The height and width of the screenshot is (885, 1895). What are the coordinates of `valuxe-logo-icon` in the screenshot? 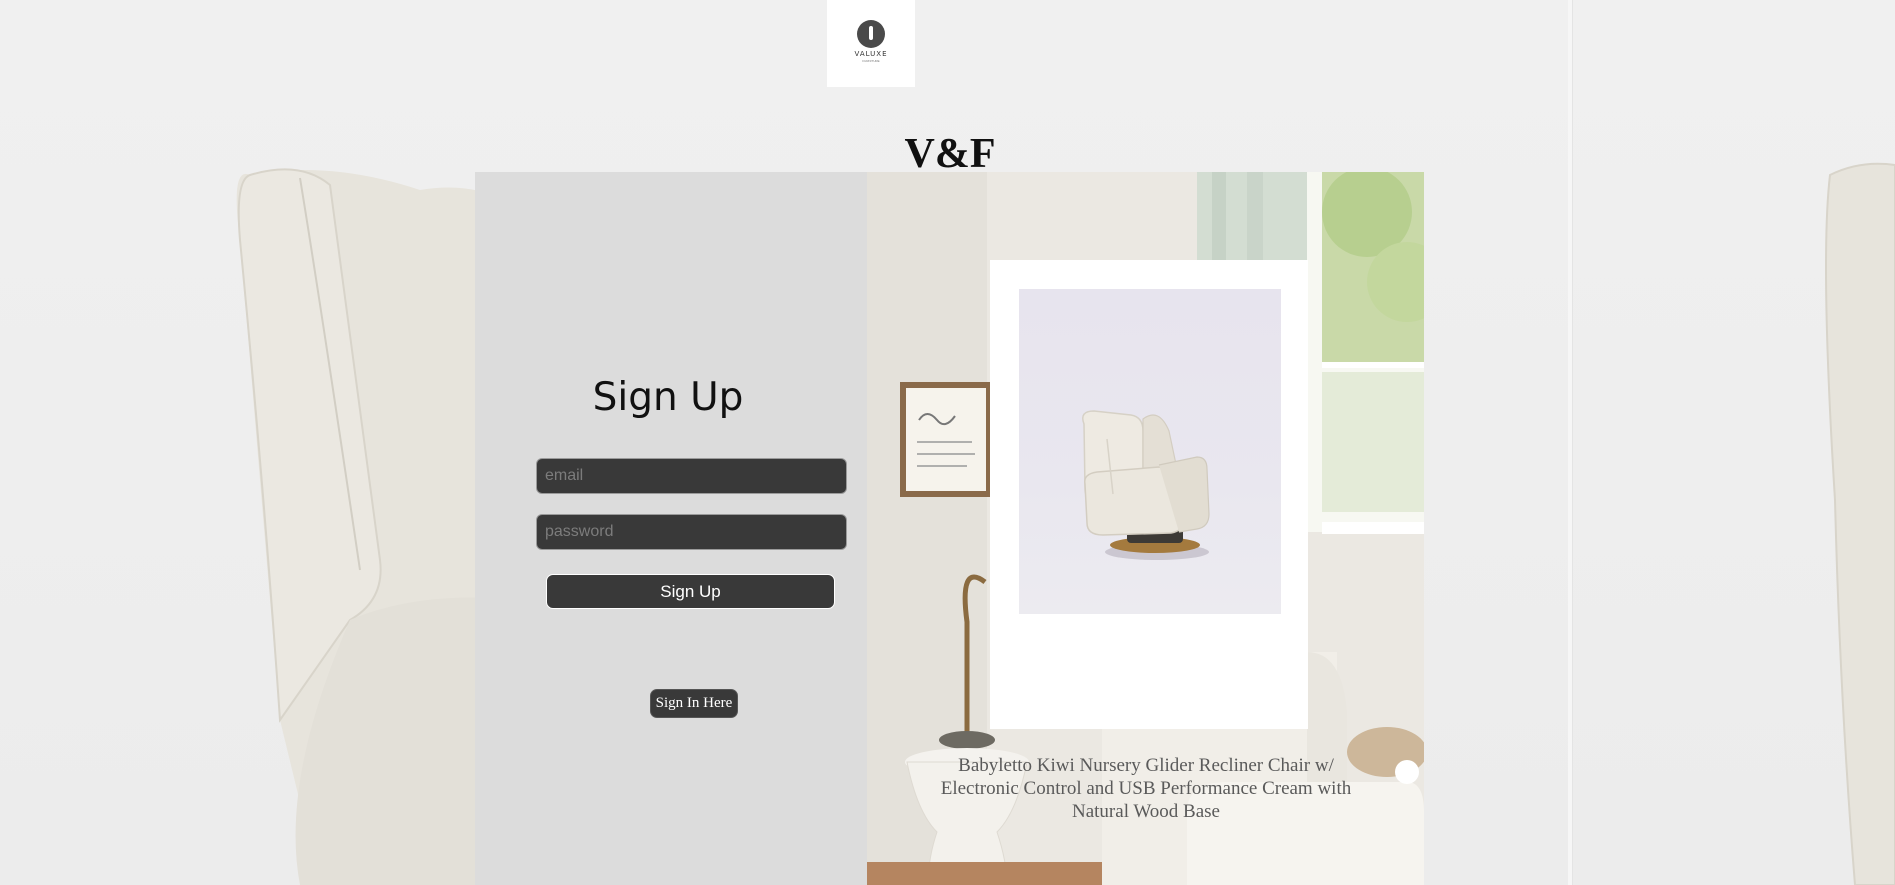 It's located at (871, 34).